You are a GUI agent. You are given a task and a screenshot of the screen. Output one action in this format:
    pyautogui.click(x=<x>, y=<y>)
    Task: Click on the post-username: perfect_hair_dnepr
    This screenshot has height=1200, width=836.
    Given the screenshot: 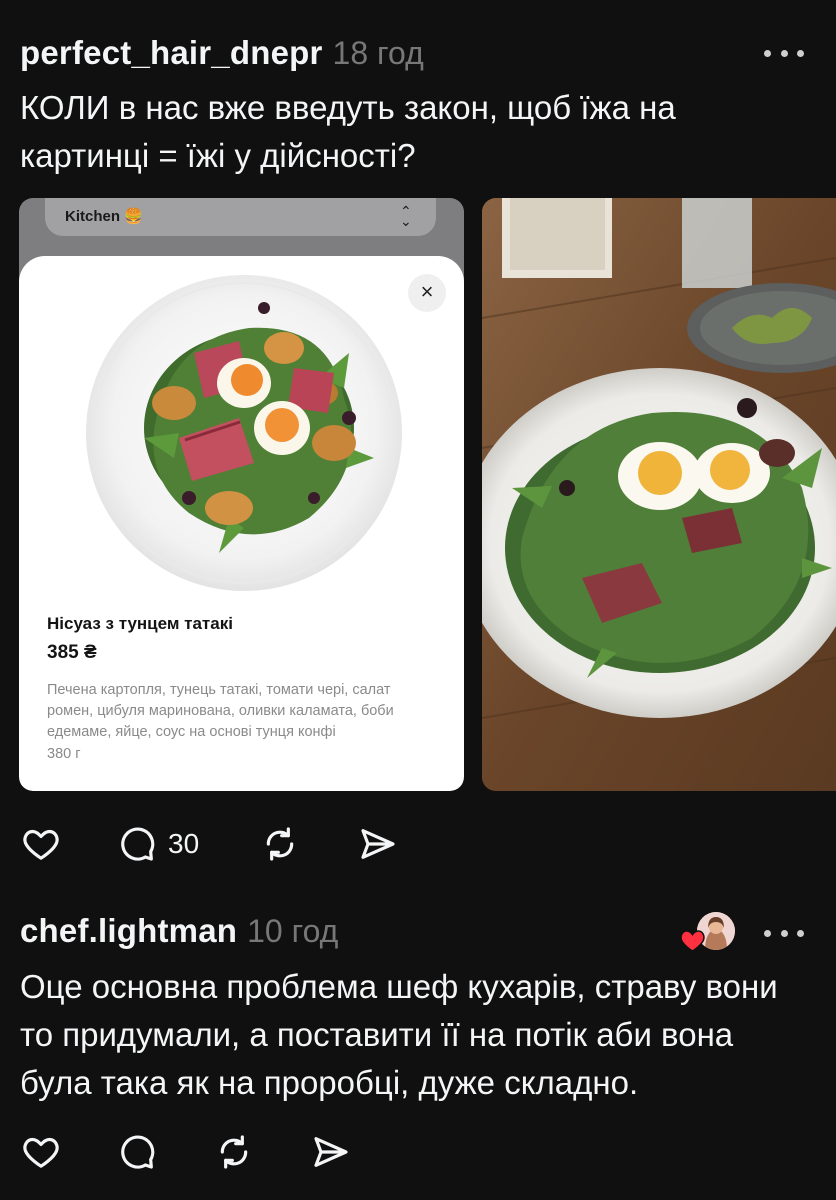 What is the action you would take?
    pyautogui.click(x=171, y=52)
    